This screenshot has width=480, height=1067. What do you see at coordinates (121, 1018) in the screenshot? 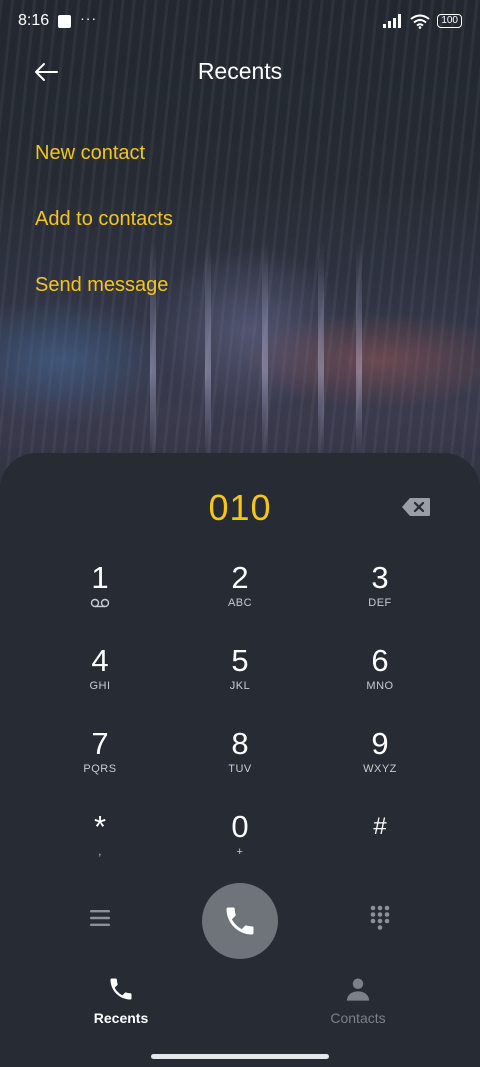
I see `tab-recents-label: Recents` at bounding box center [121, 1018].